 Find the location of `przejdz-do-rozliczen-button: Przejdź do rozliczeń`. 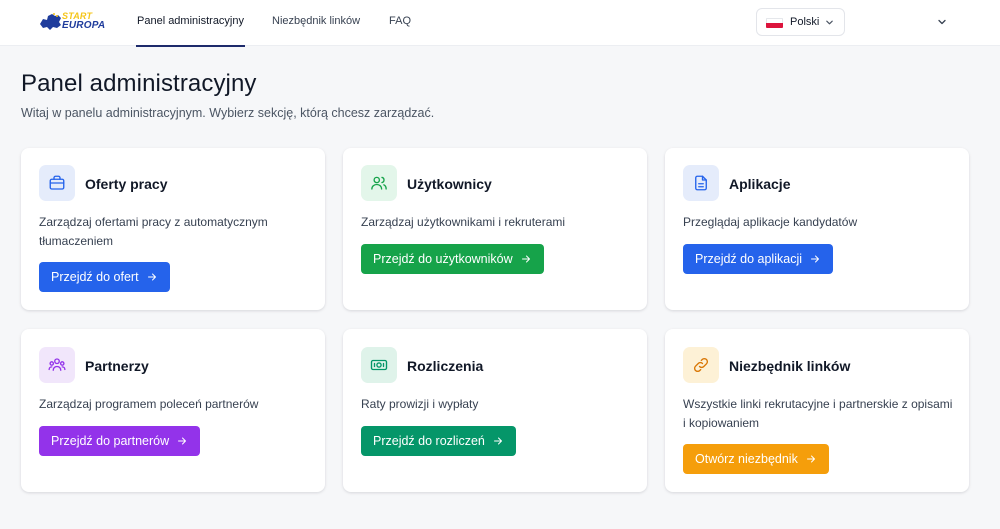

przejdz-do-rozliczen-button: Przejdź do rozliczeń is located at coordinates (438, 441).